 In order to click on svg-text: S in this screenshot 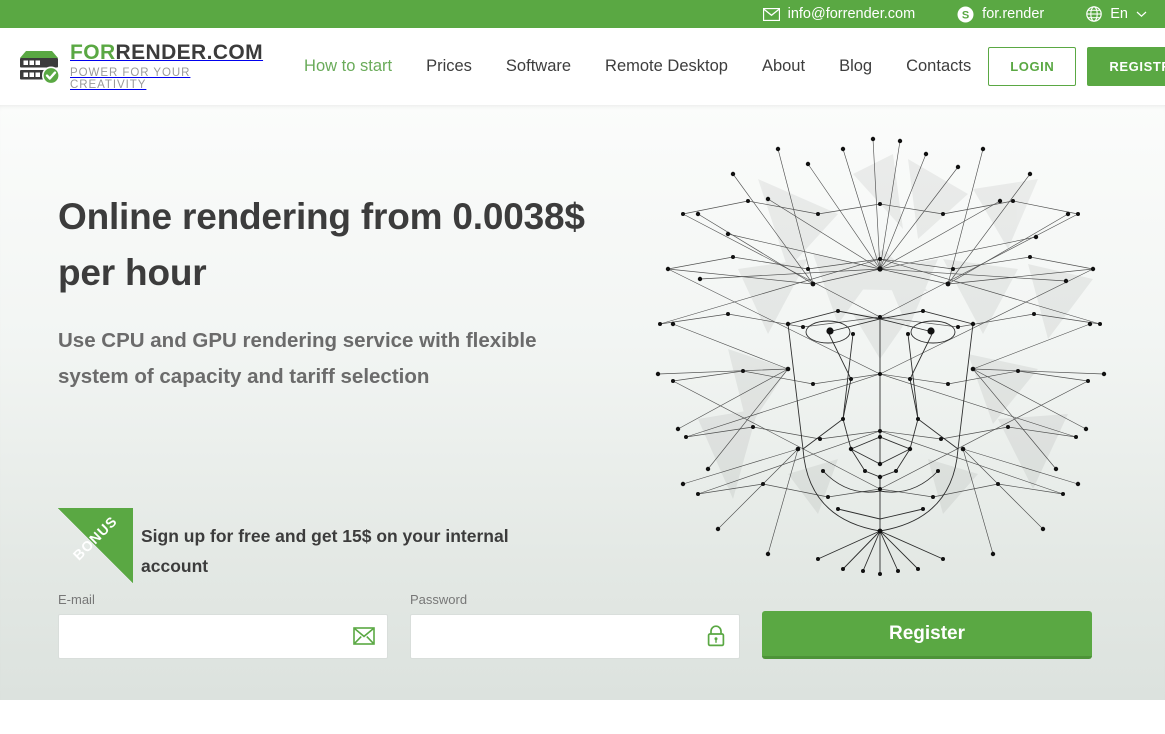, I will do `click(965, 15)`.